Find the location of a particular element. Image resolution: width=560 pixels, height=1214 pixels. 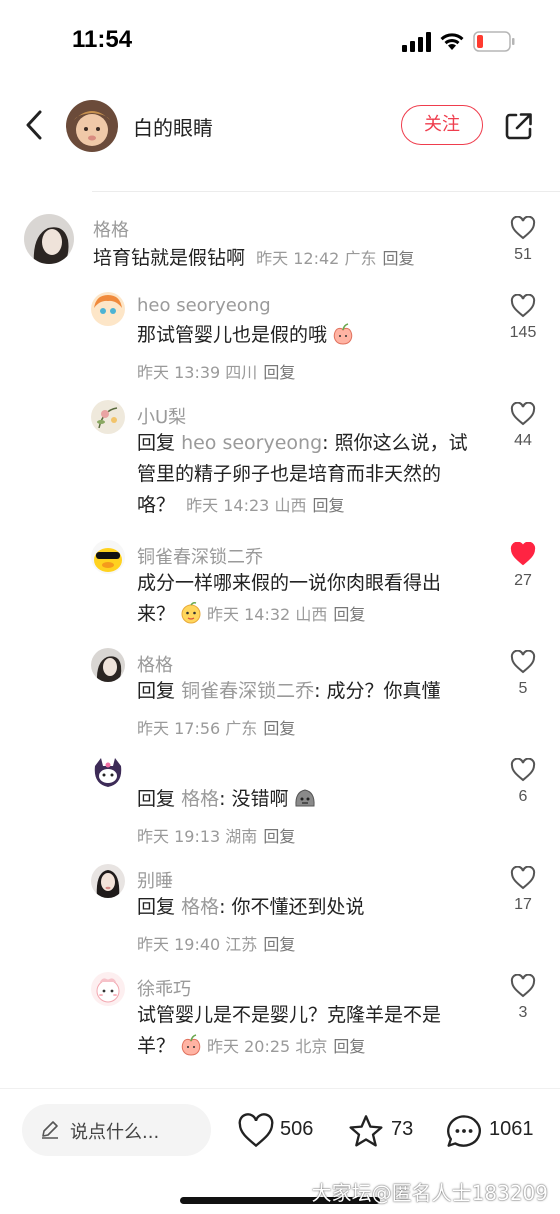

like-button: 44 is located at coordinates (523, 426).